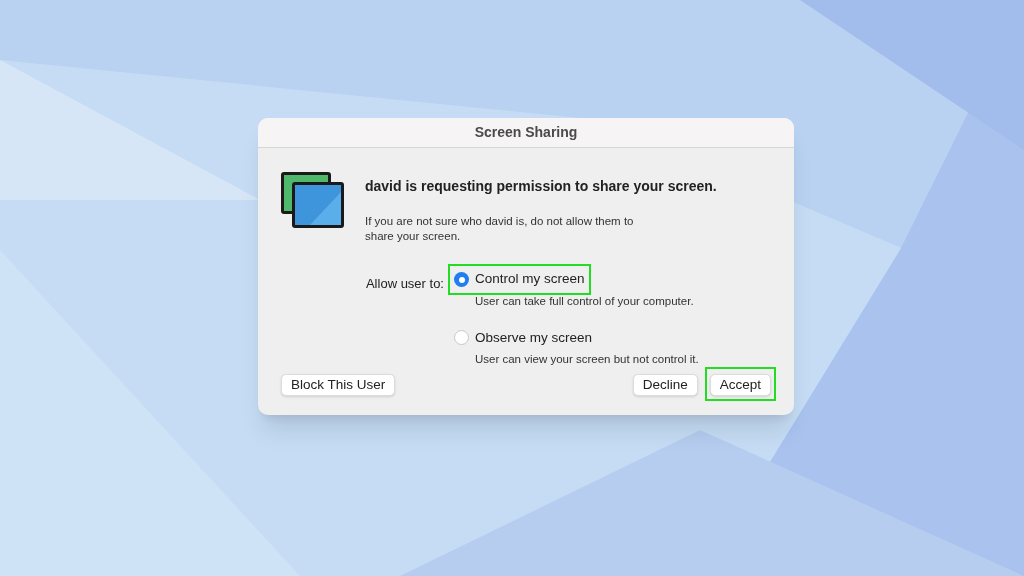  Describe the element at coordinates (541, 186) in the screenshot. I see `heading-text: david is requesting permission to share your screen.` at that location.